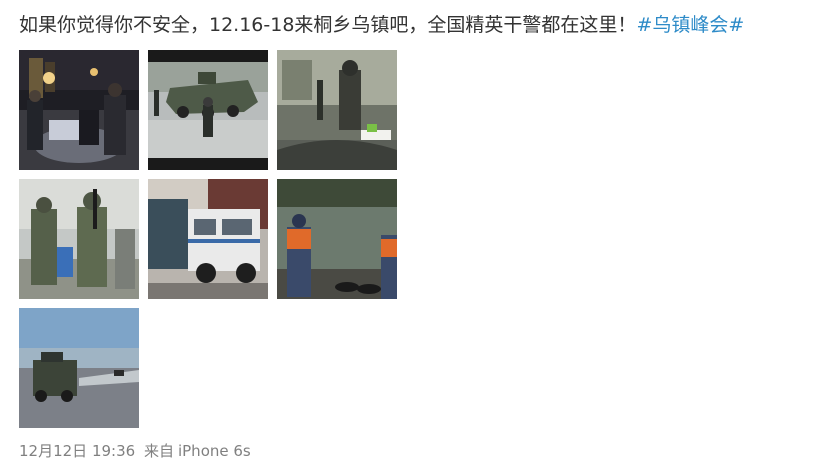 The width and height of the screenshot is (839, 474). I want to click on armored-vehicle-photo, so click(208, 110).